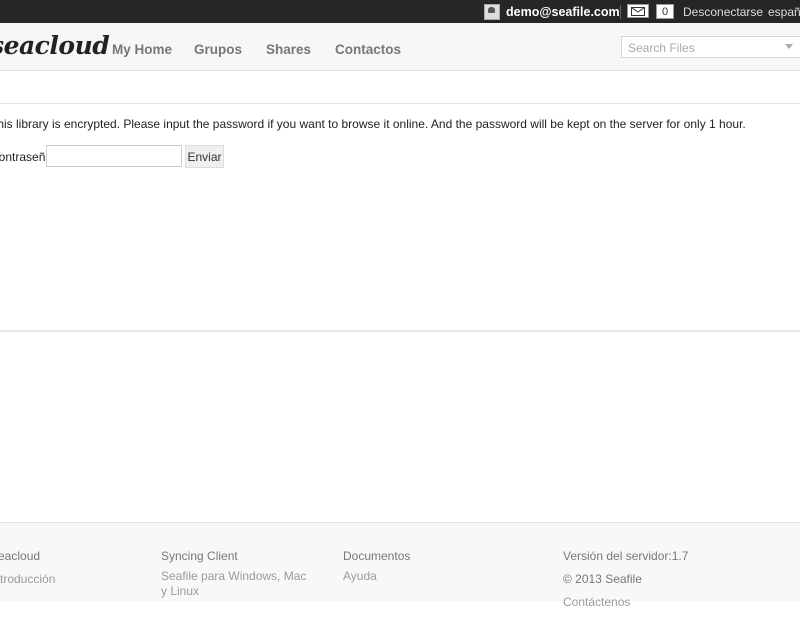  Describe the element at coordinates (703, 48) in the screenshot. I see `search-input` at that location.